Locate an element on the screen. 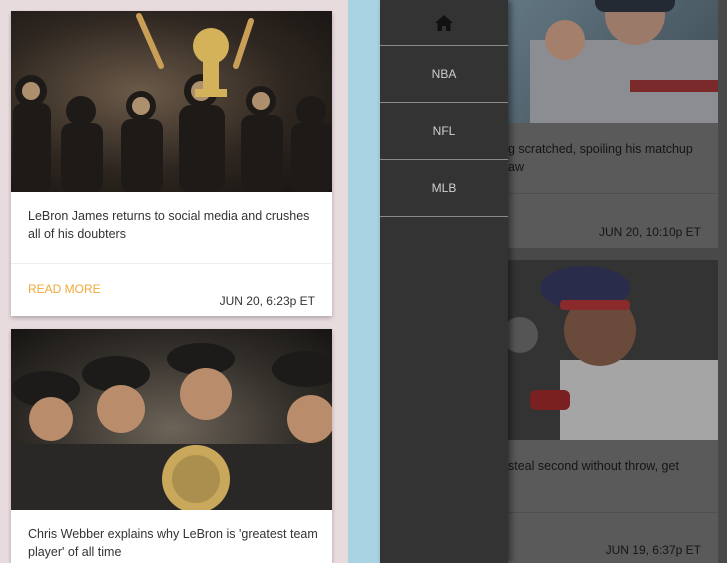  news-card-date: JUN 20, 10:10p ET is located at coordinates (649, 232).